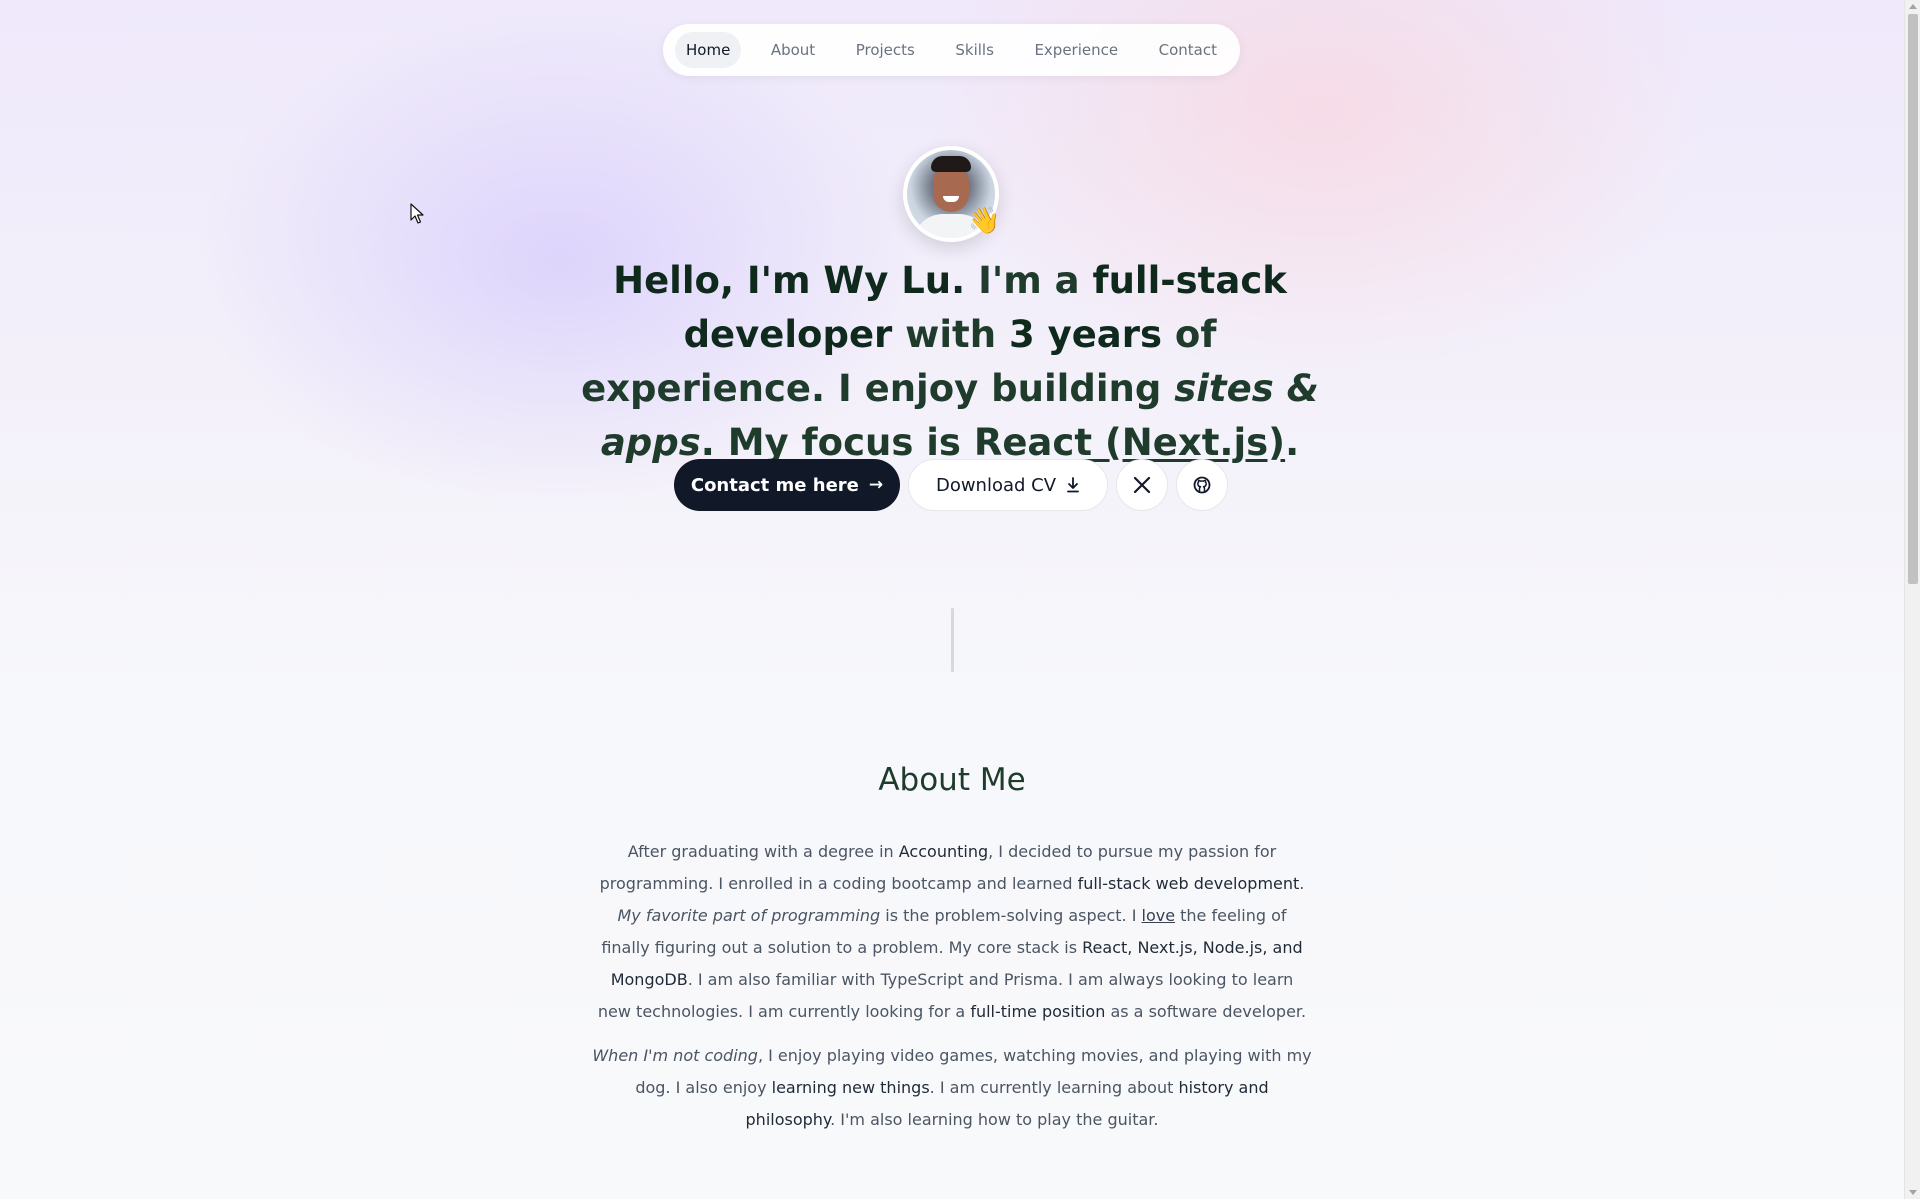  What do you see at coordinates (996, 485) in the screenshot?
I see `download-cv-label: Download CV` at bounding box center [996, 485].